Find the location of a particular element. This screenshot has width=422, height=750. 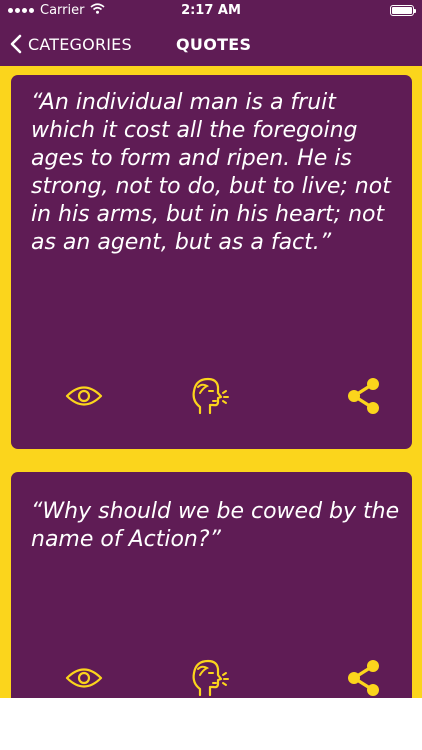

back-button: CATEGORIES is located at coordinates (71, 44).